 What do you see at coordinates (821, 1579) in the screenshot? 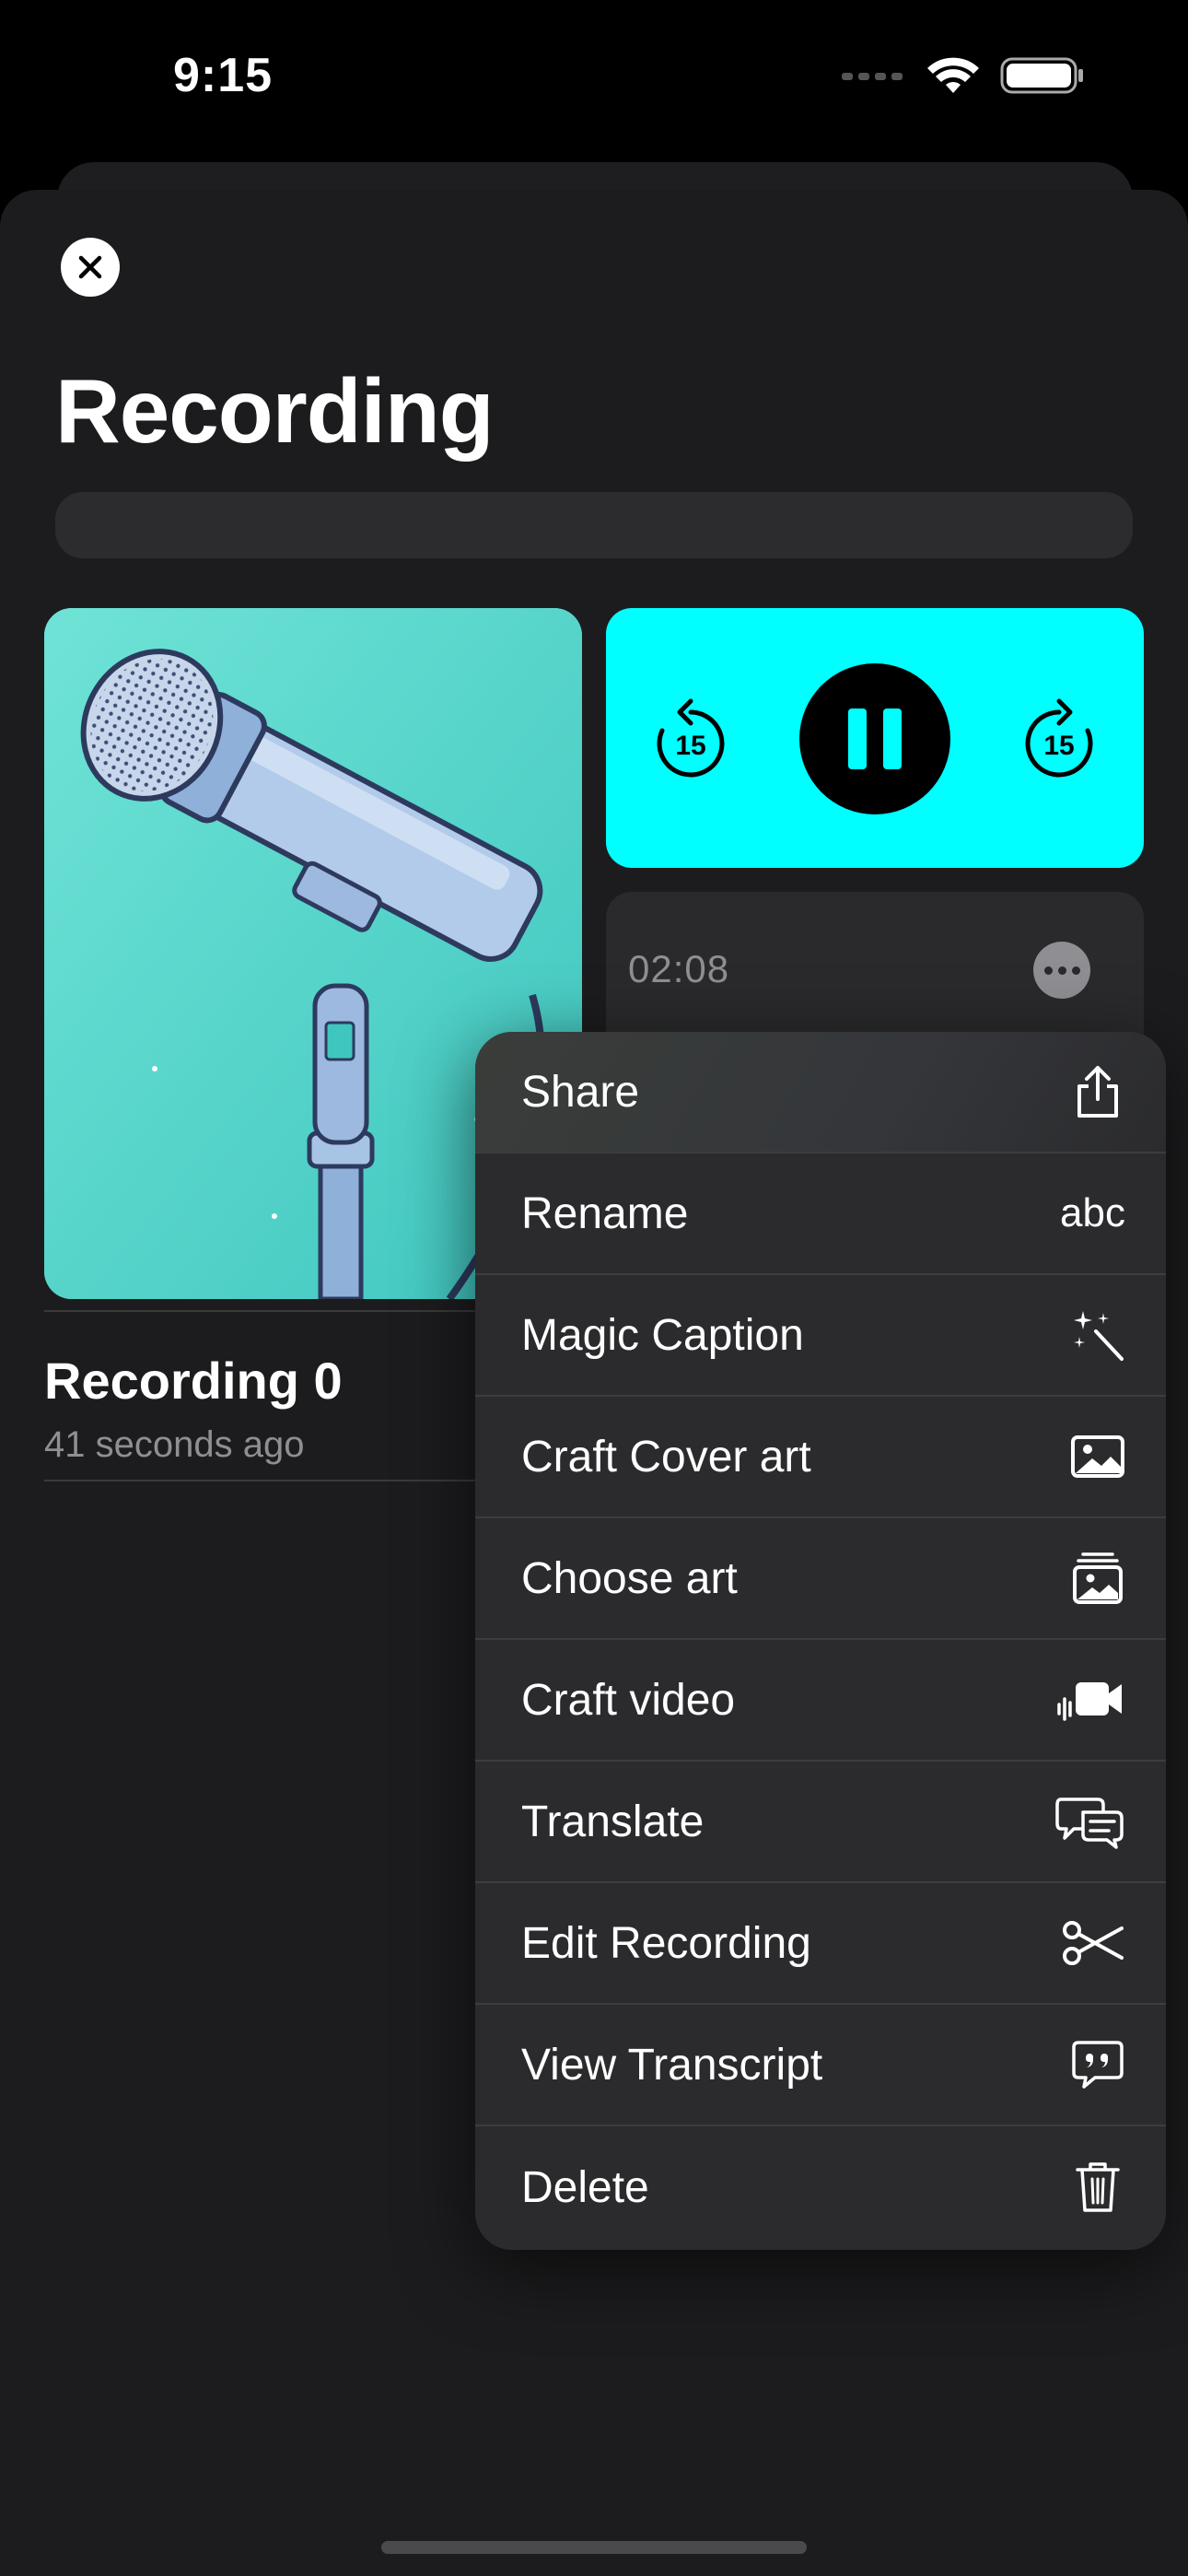
I see `menu-item-choose-art: Choose art` at bounding box center [821, 1579].